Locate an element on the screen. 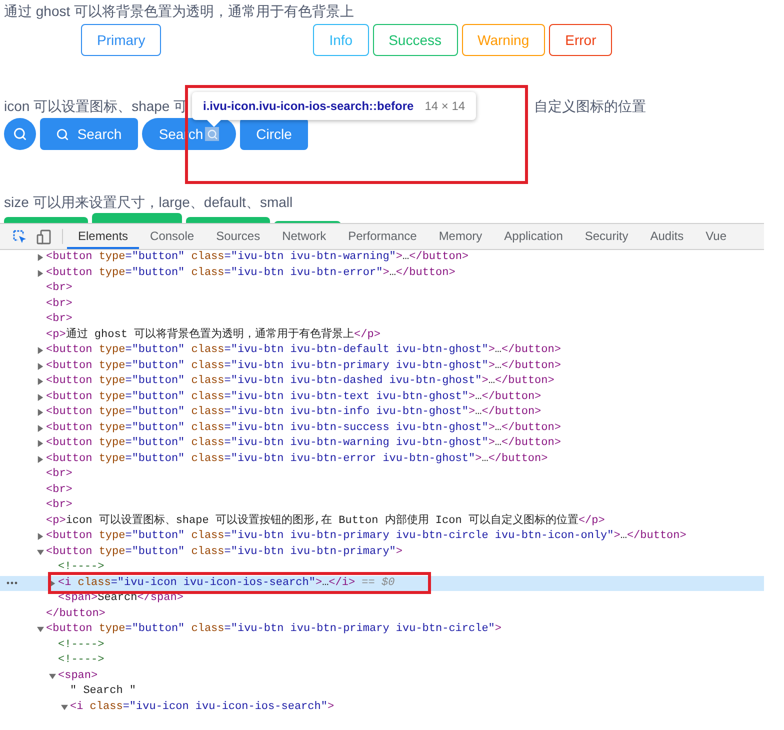 The width and height of the screenshot is (784, 730). devtools-tab: Vue is located at coordinates (716, 236).